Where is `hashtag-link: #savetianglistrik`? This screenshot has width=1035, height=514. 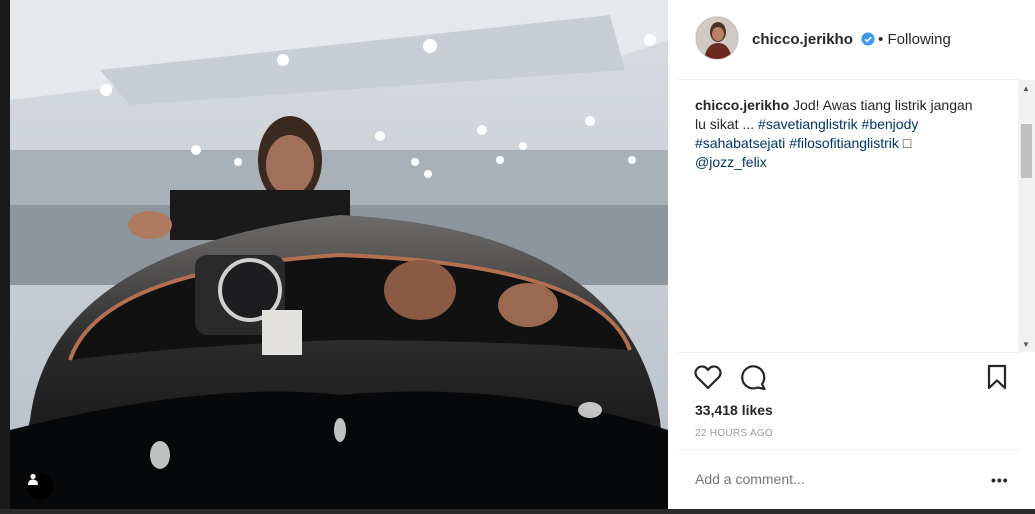 hashtag-link: #savetianglistrik is located at coordinates (808, 124).